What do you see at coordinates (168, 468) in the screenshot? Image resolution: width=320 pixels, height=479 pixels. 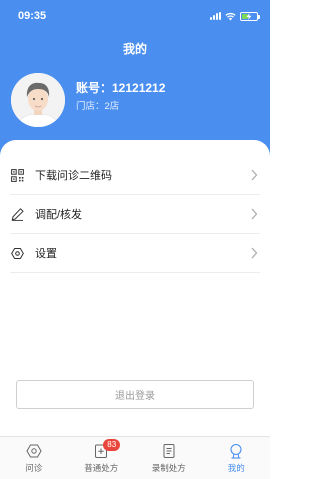 I see `tab-label: 录制处方` at bounding box center [168, 468].